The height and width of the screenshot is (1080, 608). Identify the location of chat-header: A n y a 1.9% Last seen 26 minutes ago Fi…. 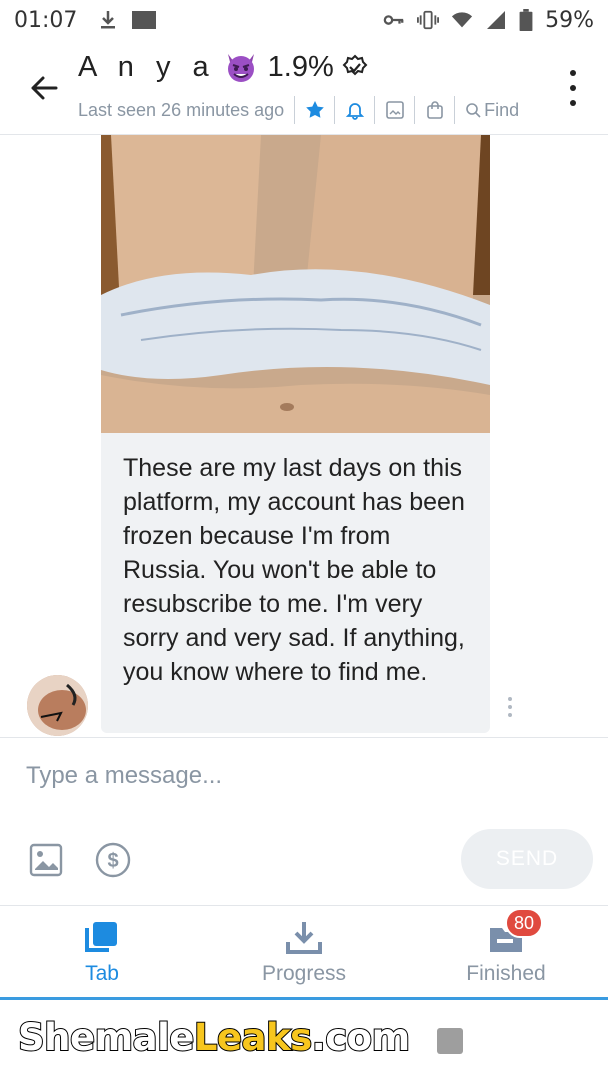
(304, 87).